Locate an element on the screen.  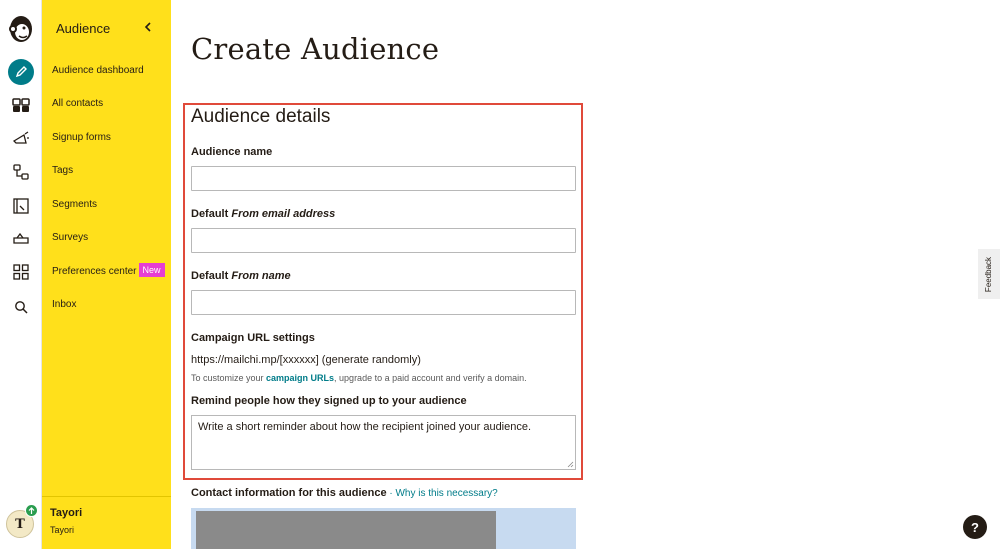
mailchimp-logo-icon is located at coordinates (21, 29).